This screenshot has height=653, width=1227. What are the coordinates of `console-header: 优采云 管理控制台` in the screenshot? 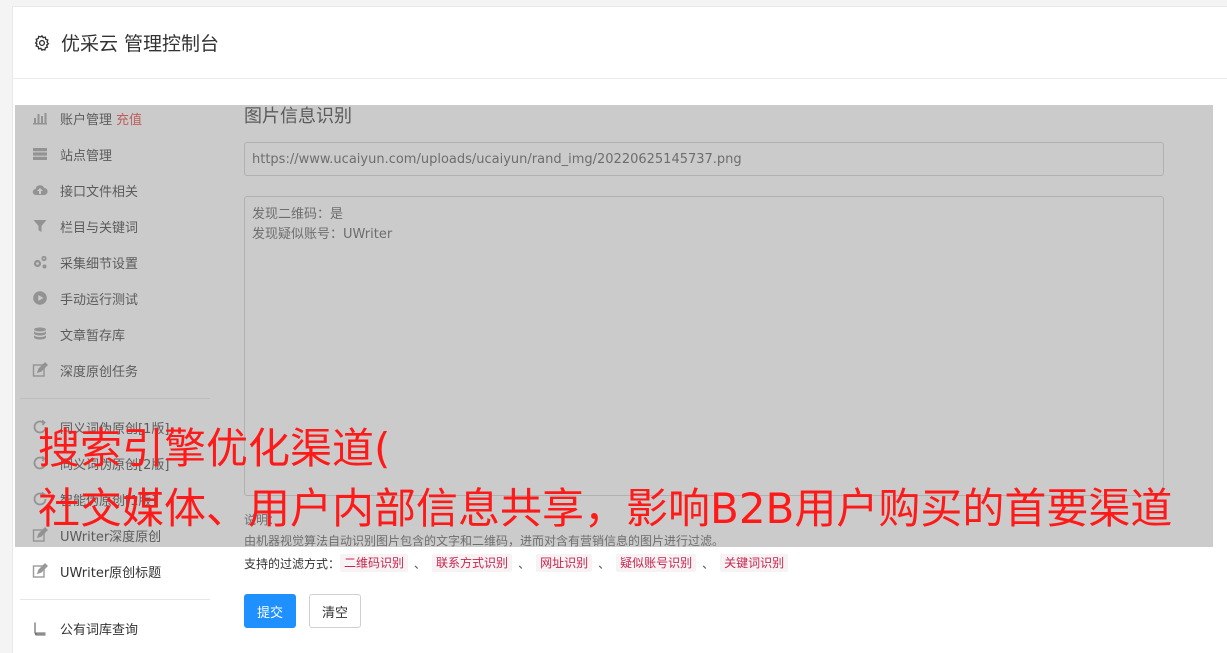 It's located at (620, 43).